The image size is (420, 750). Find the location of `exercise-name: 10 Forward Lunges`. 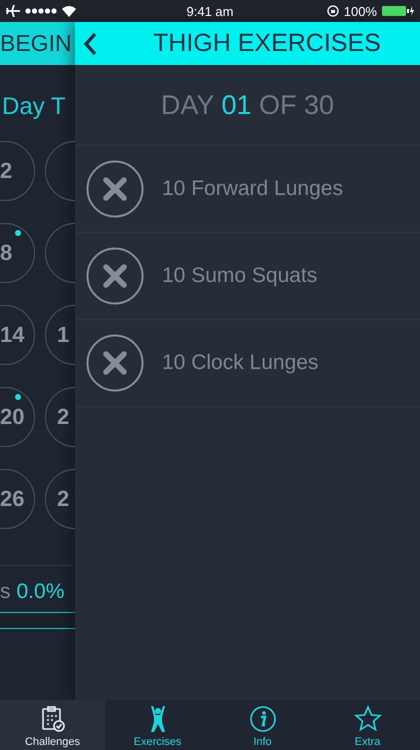

exercise-name: 10 Forward Lunges is located at coordinates (252, 189).